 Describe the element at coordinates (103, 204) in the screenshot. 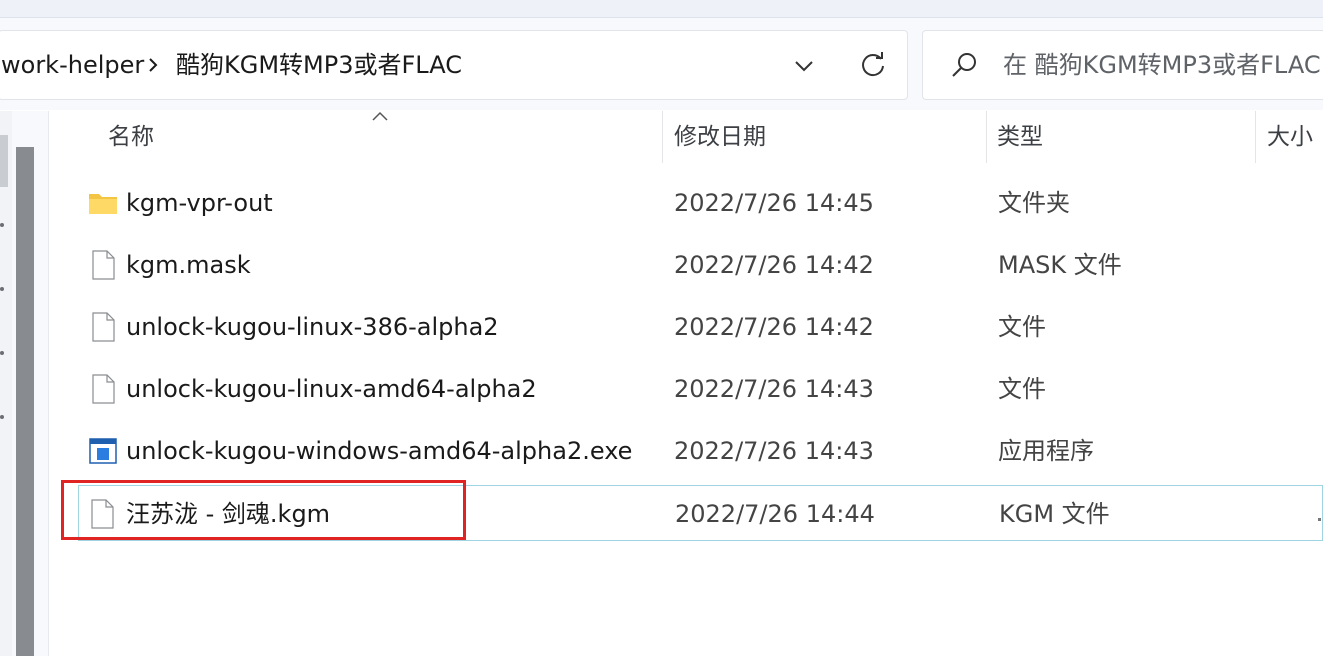

I see `folder-icon` at that location.